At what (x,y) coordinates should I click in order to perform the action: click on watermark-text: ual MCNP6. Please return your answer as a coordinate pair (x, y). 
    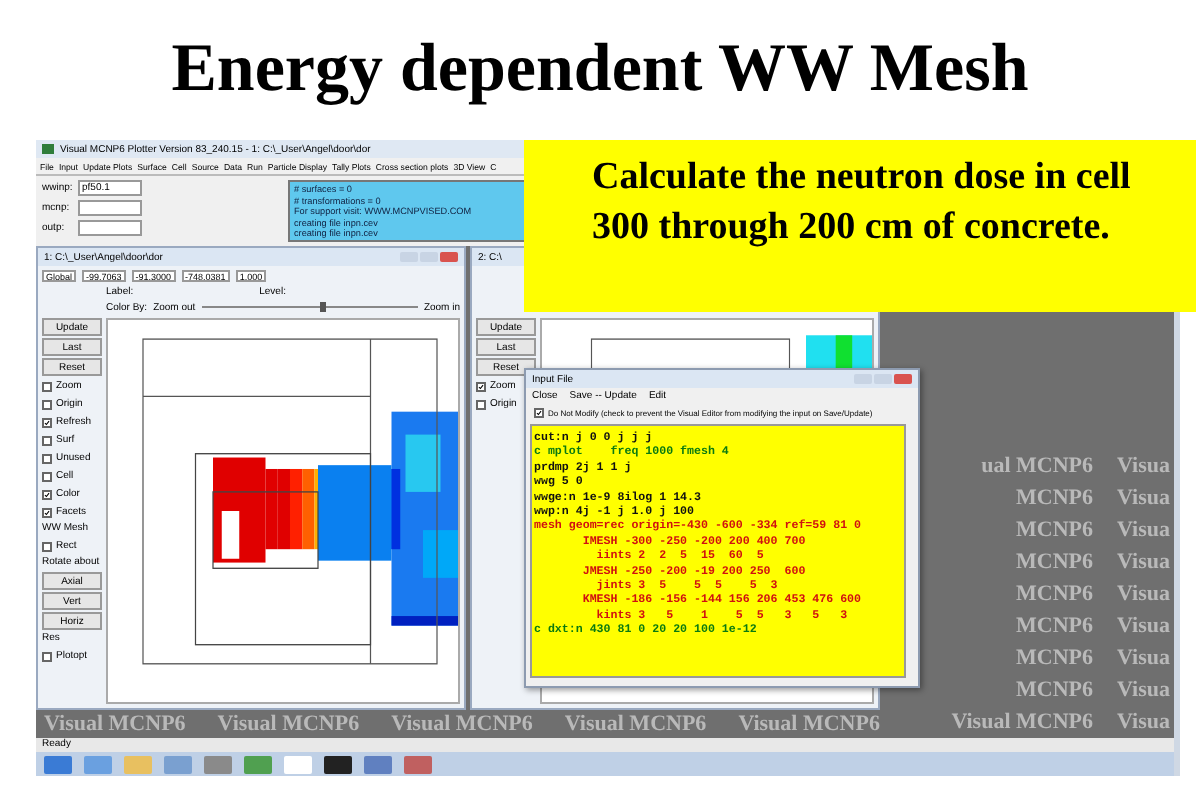
    Looking at the image, I should click on (1037, 466).